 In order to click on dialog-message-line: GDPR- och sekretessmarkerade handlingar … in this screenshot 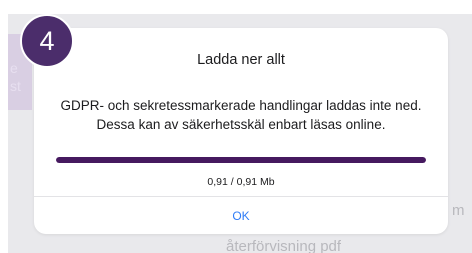, I will do `click(241, 105)`.